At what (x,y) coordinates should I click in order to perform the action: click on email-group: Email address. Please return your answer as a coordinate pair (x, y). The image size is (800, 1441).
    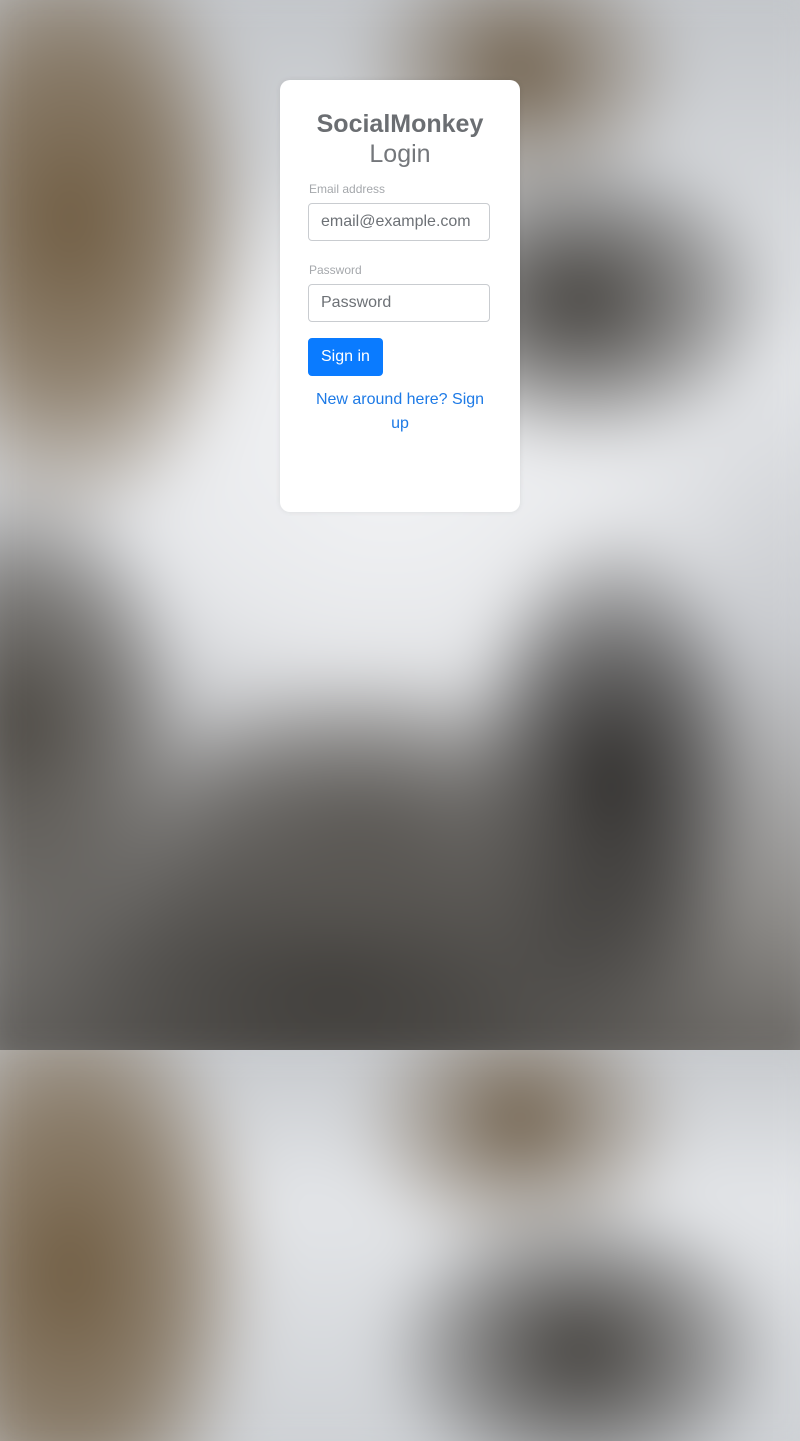
    Looking at the image, I should click on (400, 211).